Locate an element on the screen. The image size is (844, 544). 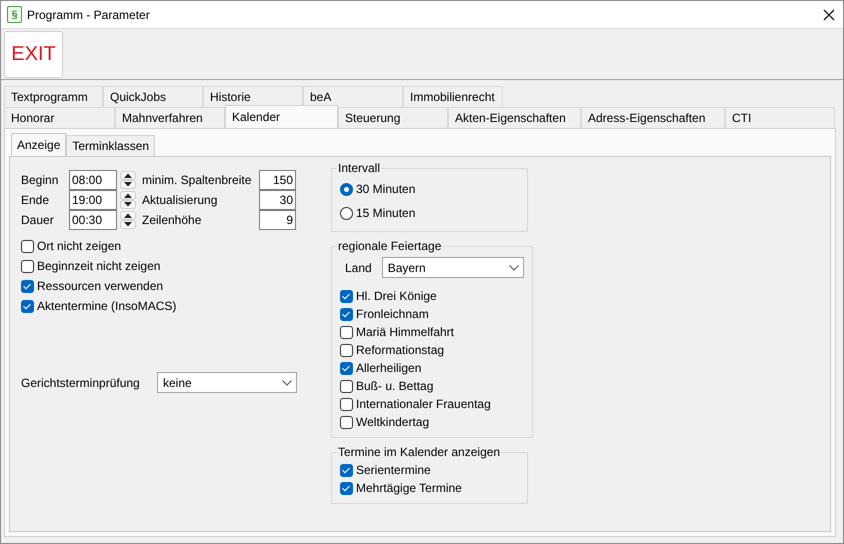
number-field: 30 is located at coordinates (277, 200).